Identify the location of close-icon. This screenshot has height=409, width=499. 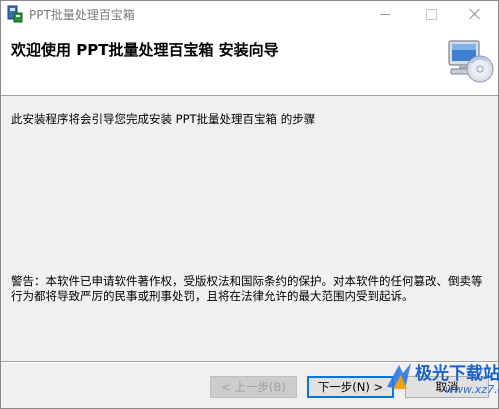
(475, 14).